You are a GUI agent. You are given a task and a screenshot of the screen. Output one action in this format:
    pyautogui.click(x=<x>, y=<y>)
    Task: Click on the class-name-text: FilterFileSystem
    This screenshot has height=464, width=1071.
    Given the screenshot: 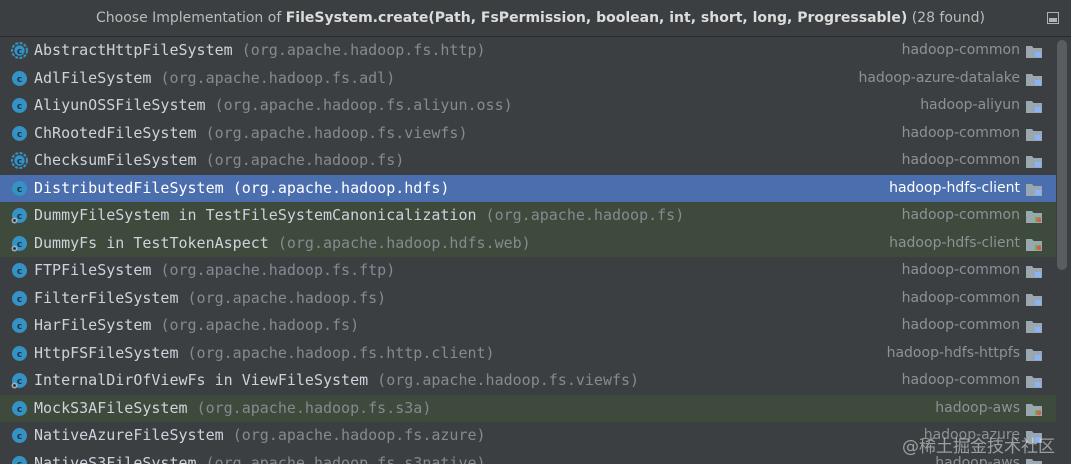 What is the action you would take?
    pyautogui.click(x=106, y=297)
    